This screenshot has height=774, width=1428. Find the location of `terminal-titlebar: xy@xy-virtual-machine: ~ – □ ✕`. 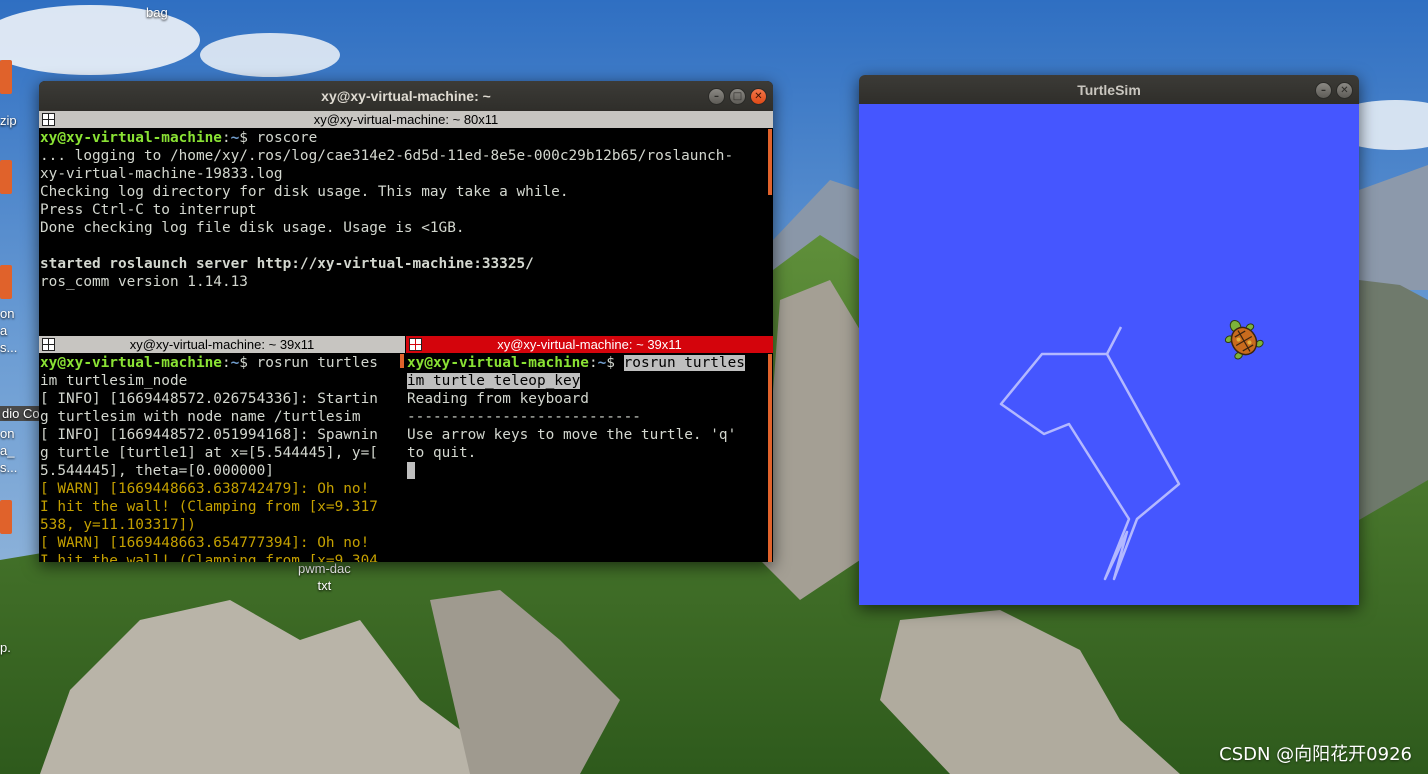

terminal-titlebar: xy@xy-virtual-machine: ~ – □ ✕ is located at coordinates (406, 96).